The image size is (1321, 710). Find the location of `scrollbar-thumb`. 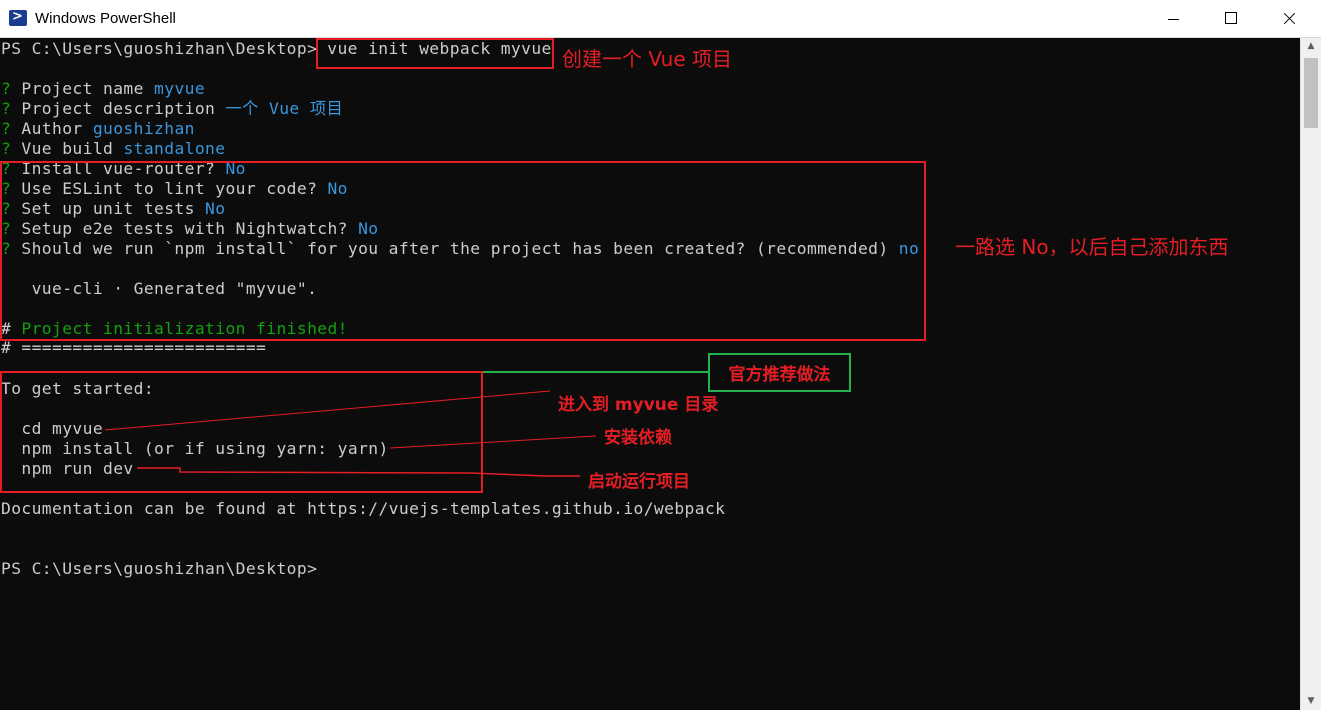

scrollbar-thumb is located at coordinates (1311, 93).